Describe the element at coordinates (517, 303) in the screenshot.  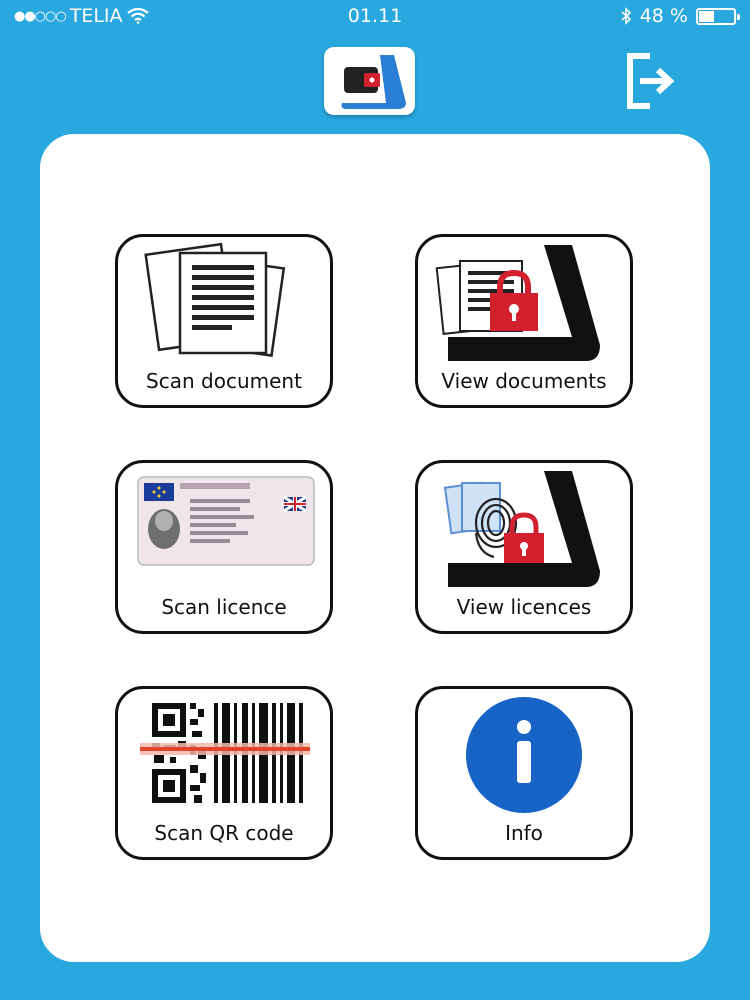
I see `locked-documents-icon` at that location.